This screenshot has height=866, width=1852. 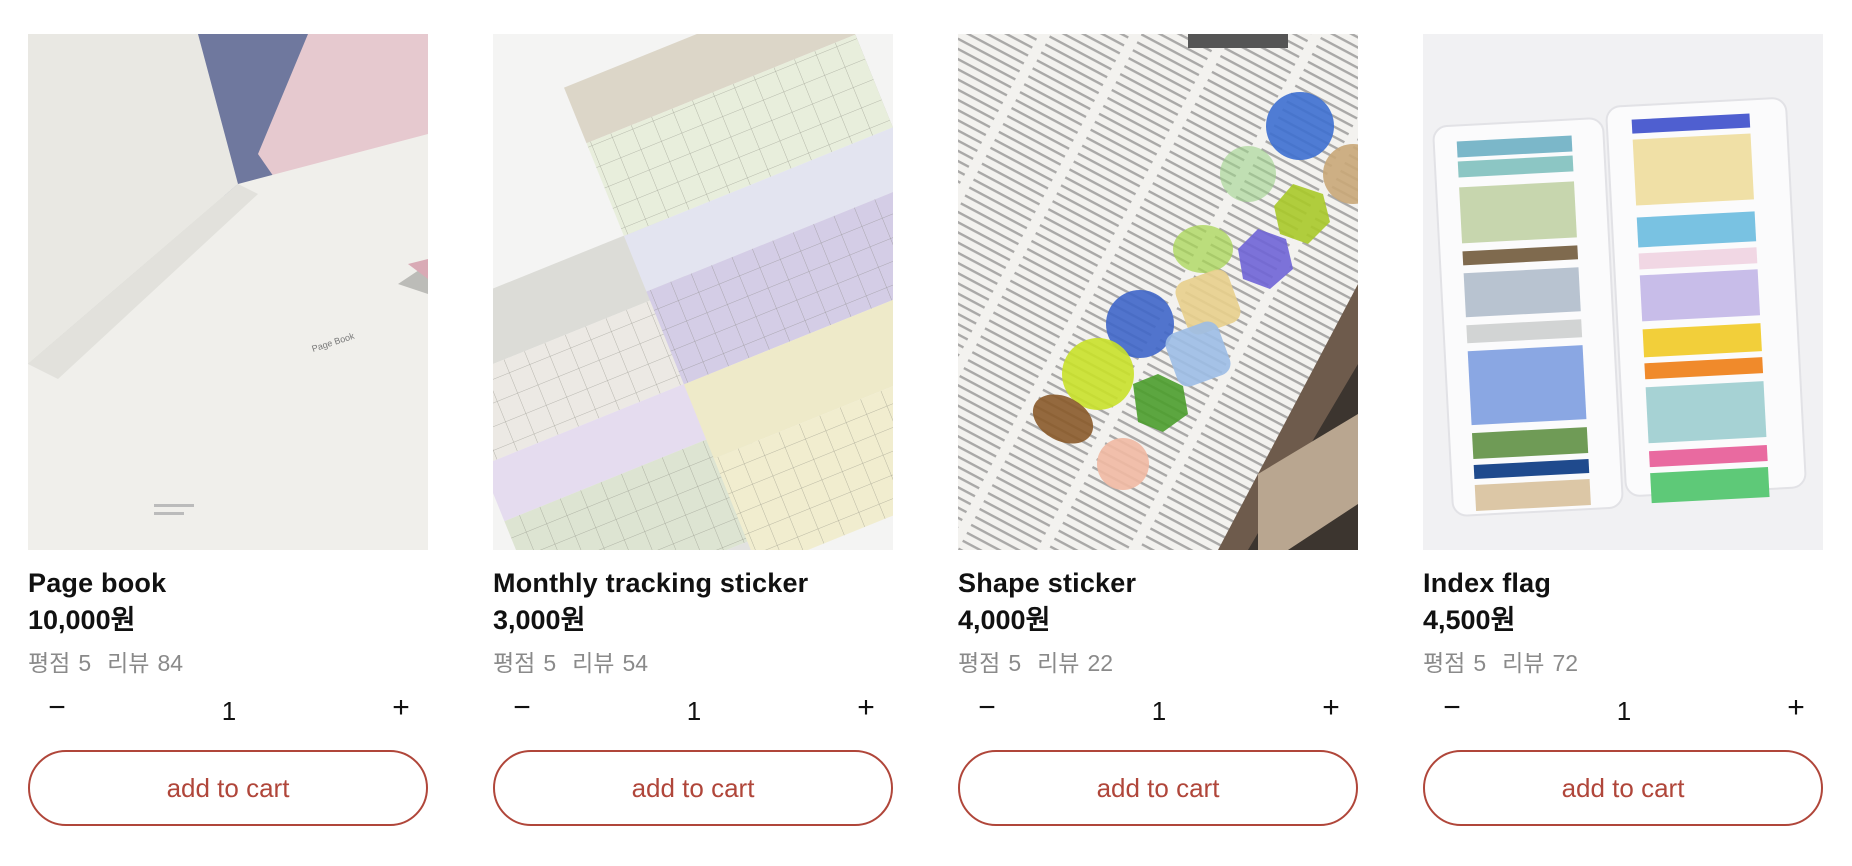 What do you see at coordinates (1623, 583) in the screenshot?
I see `product-name: Index flag` at bounding box center [1623, 583].